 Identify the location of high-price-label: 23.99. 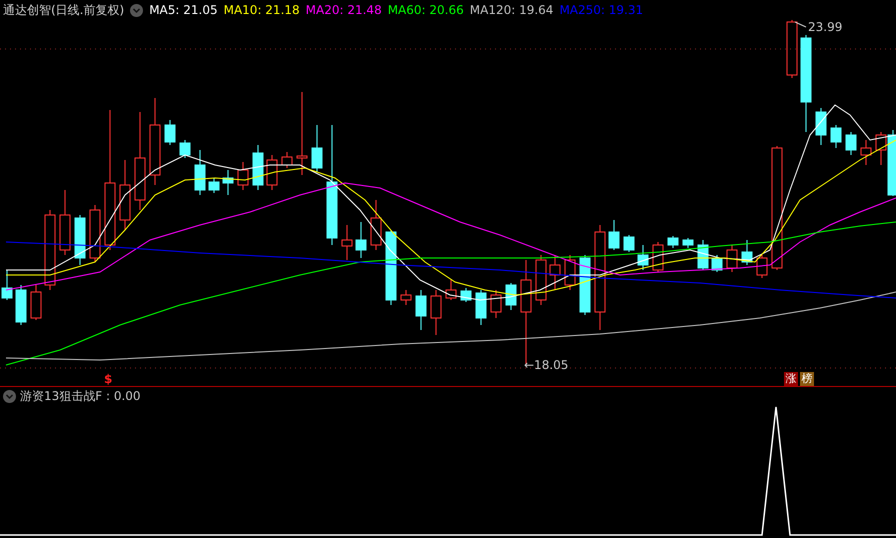
(825, 27).